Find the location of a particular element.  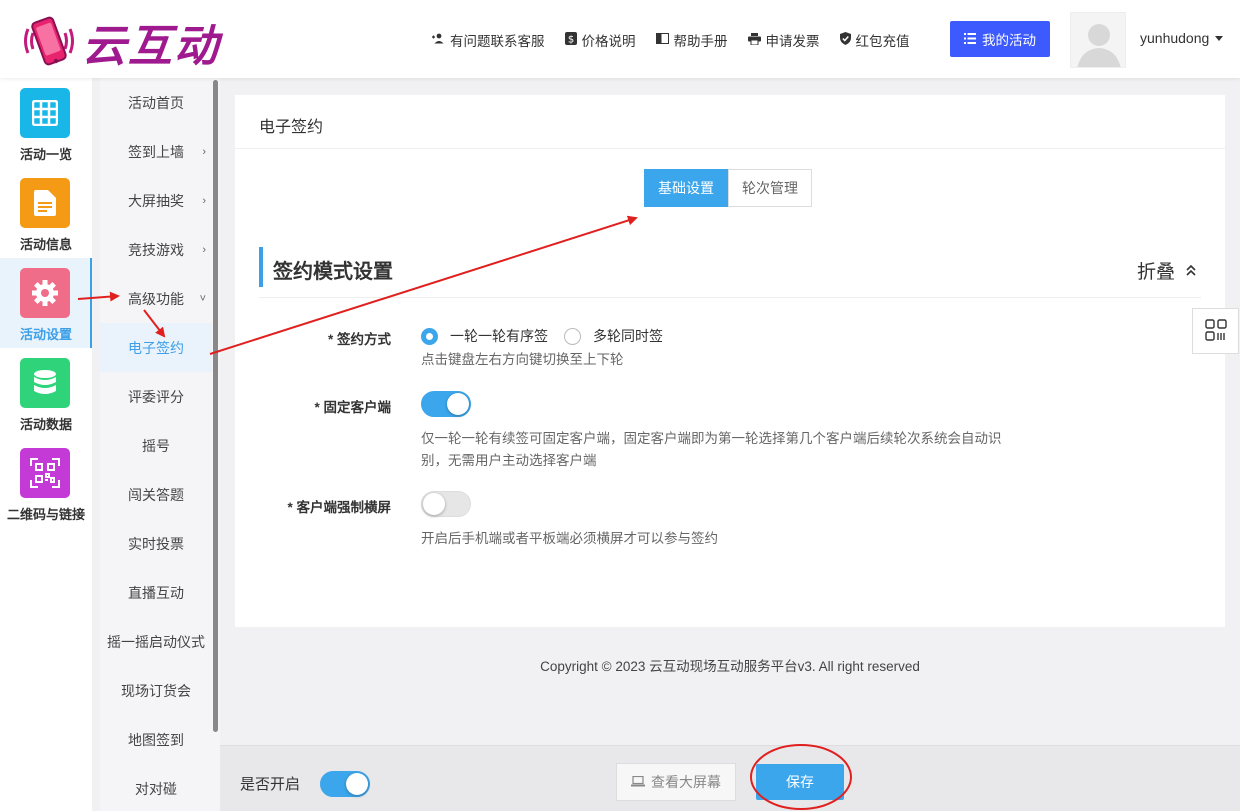

my-activity-button: 我的活动 is located at coordinates (1000, 39).